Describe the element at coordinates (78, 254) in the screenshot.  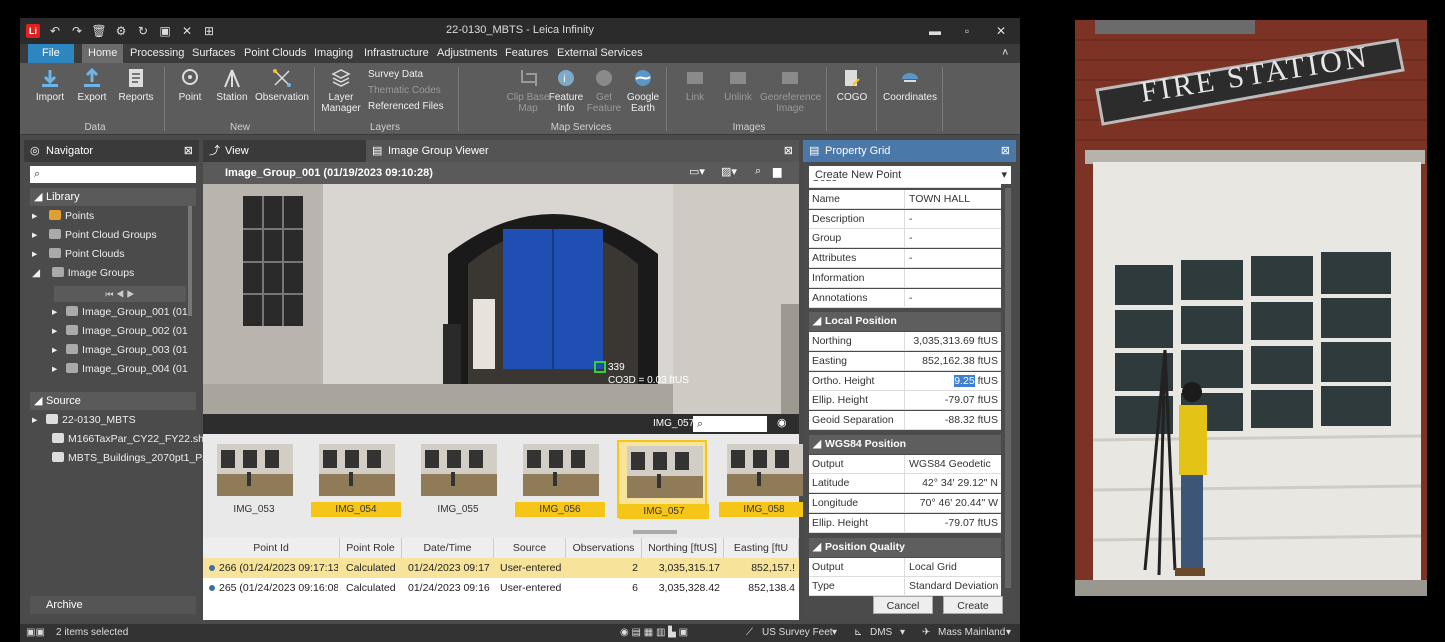
I see `tree-item-point-clouds: ▸ Point Clouds` at that location.